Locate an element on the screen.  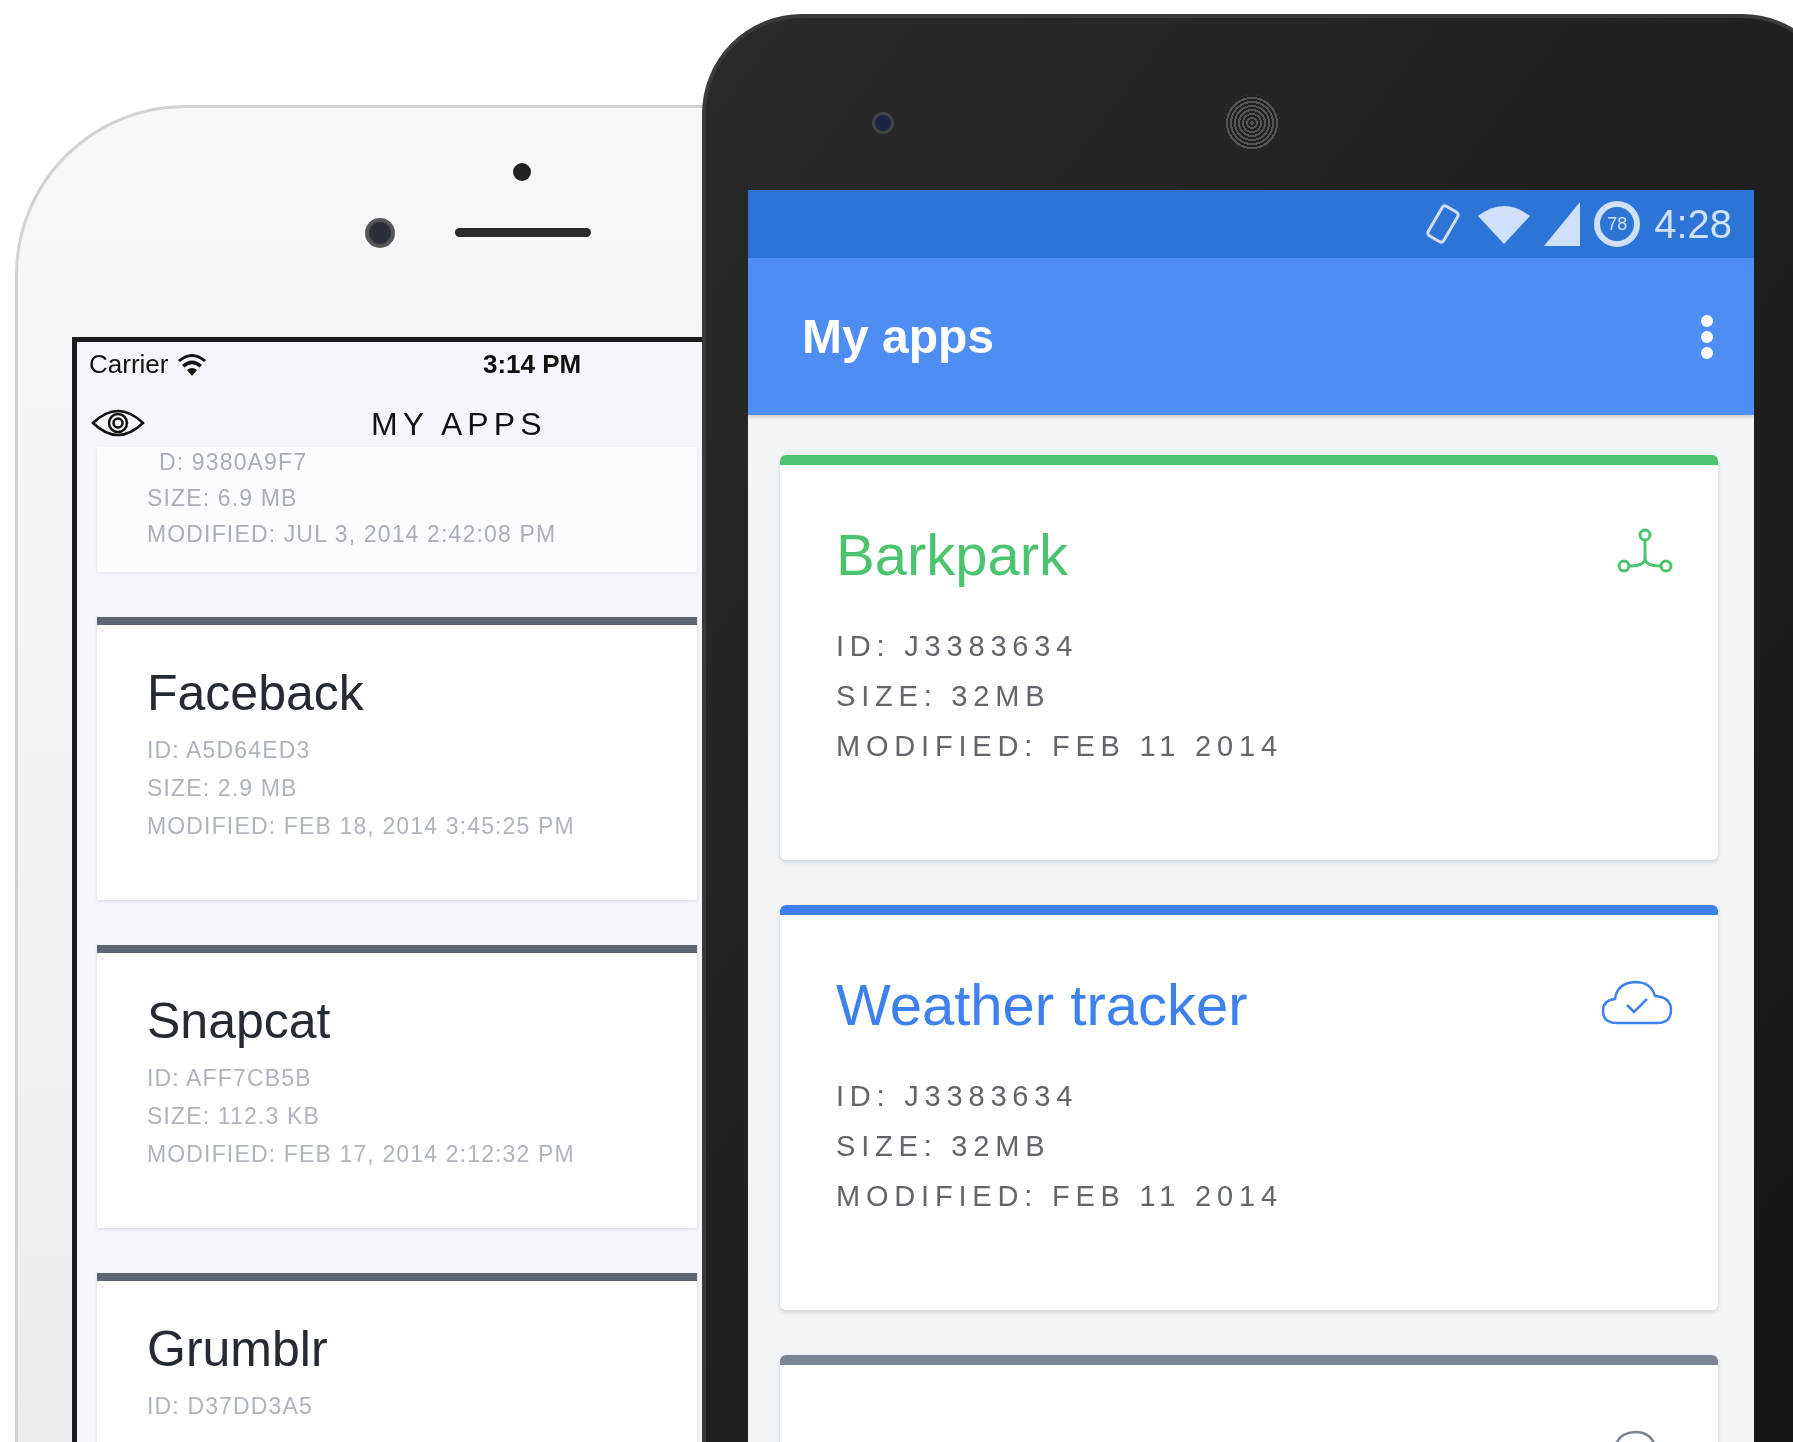
app-size: SIZE: 112.3 KB is located at coordinates (234, 1116).